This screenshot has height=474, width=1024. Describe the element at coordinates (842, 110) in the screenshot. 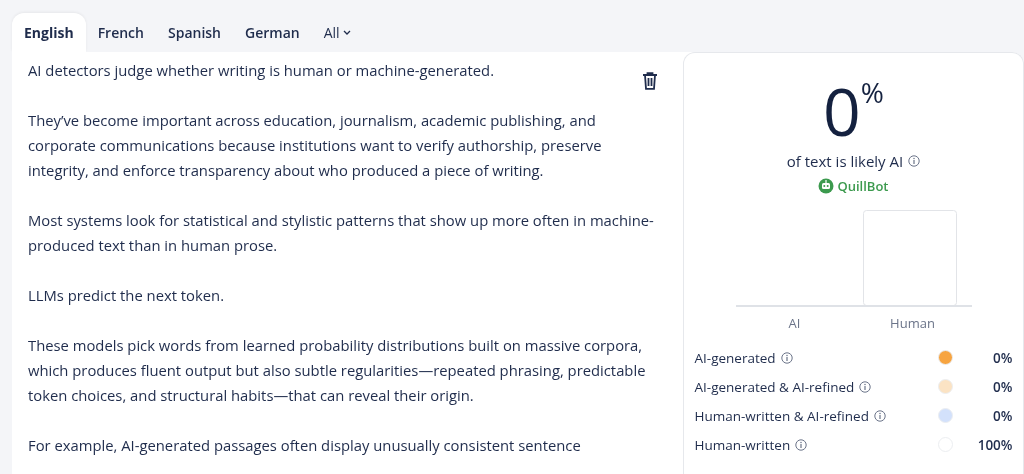

I see `ai-score: 0` at that location.